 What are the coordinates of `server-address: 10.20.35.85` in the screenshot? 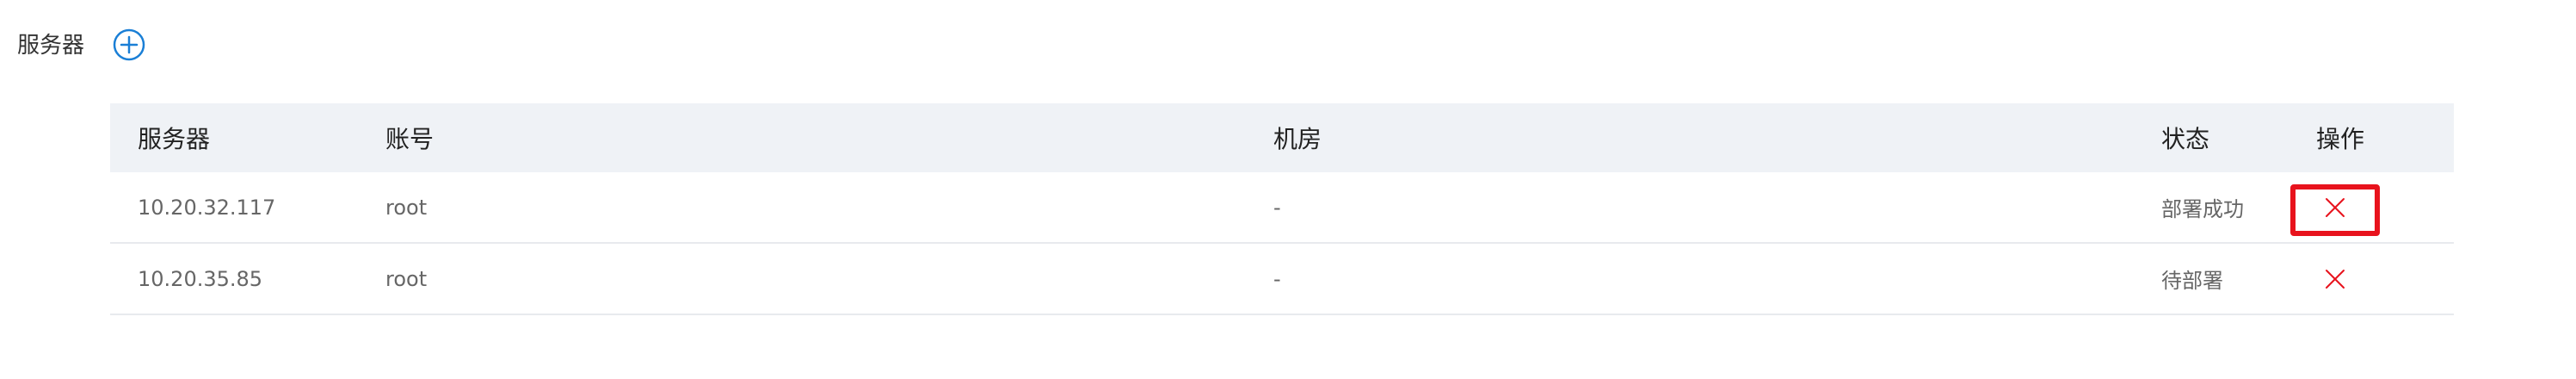 It's located at (200, 278).